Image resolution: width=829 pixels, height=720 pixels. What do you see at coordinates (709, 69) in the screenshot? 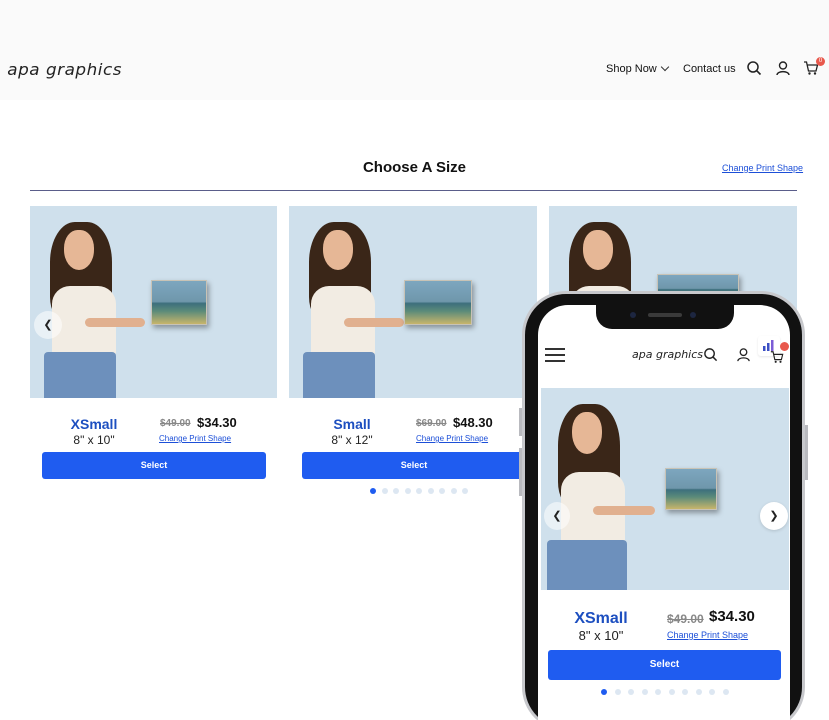
I see `nav-contact-us: Contact us` at bounding box center [709, 69].